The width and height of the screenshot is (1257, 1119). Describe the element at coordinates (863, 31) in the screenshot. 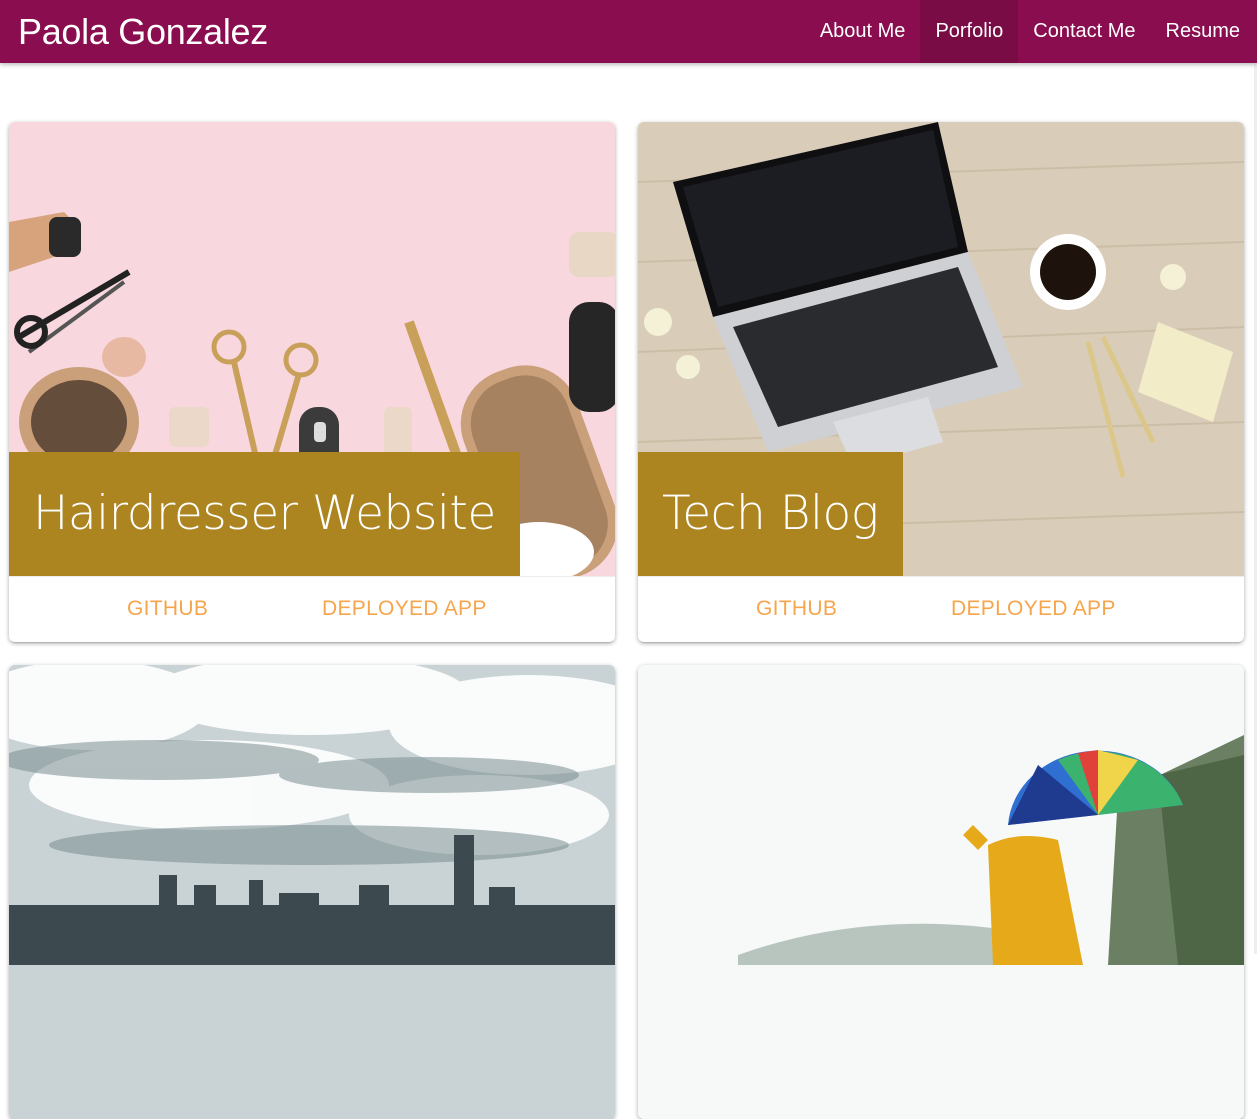

I see `nav-link-about-me: About Me` at that location.